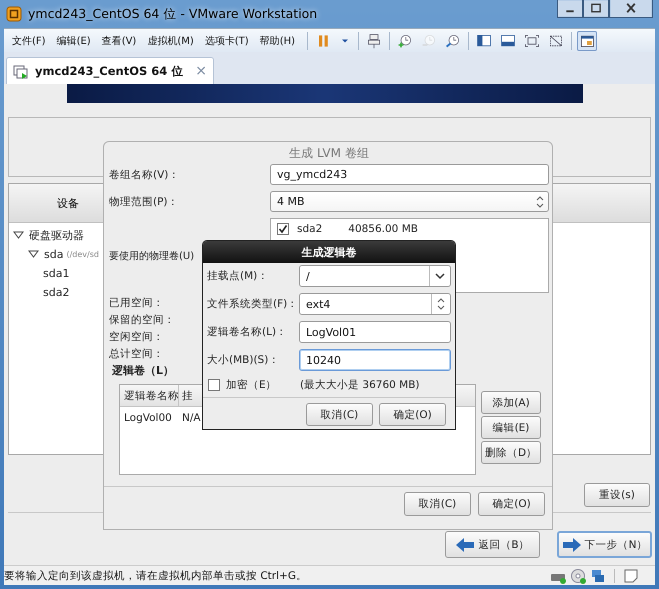 The height and width of the screenshot is (589, 659). What do you see at coordinates (149, 395) in the screenshot?
I see `column-header: 逻辑卷名称` at bounding box center [149, 395].